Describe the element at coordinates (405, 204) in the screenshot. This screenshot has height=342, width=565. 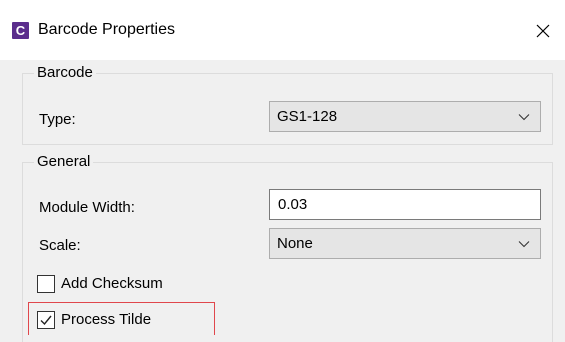
I see `module-width-input: 0.03` at that location.